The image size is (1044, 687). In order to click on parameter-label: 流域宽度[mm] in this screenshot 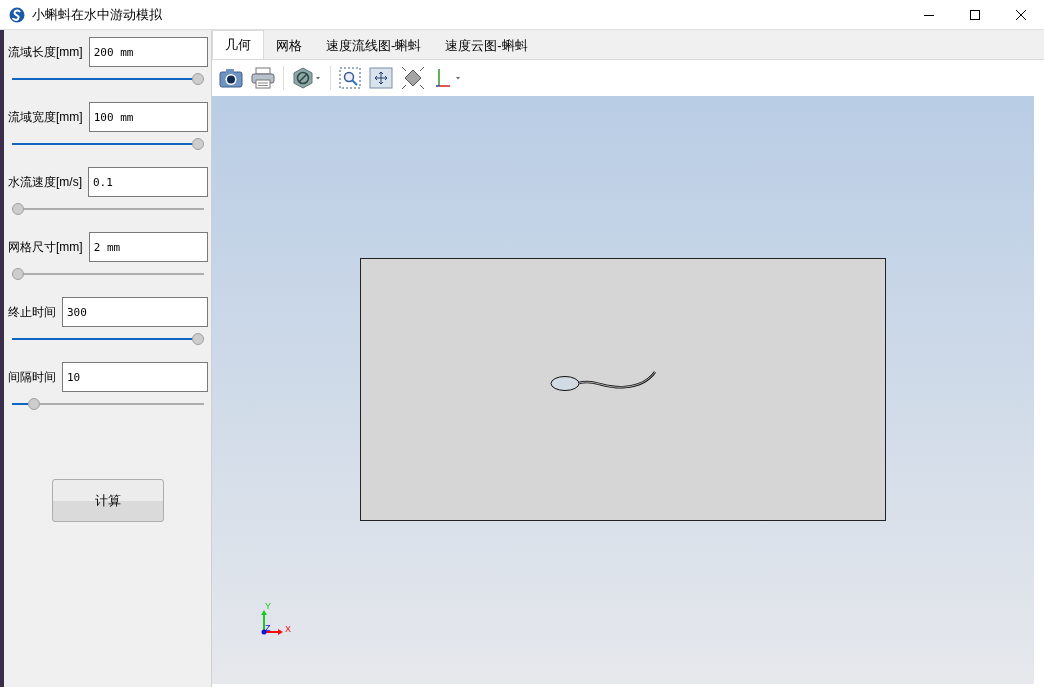, I will do `click(45, 117)`.